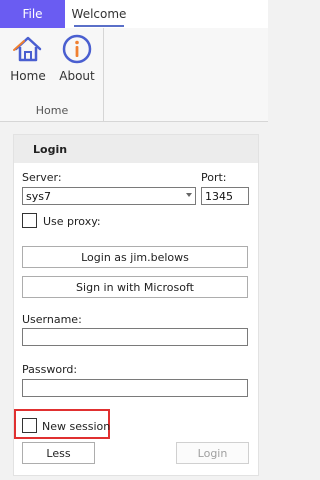  I want to click on less-button: Less, so click(58, 453).